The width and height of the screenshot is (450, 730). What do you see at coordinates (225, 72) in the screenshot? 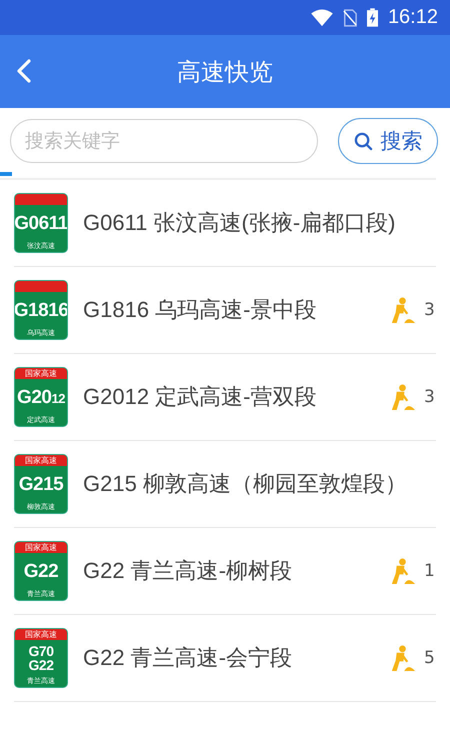
I see `page-title: 高速快览` at bounding box center [225, 72].